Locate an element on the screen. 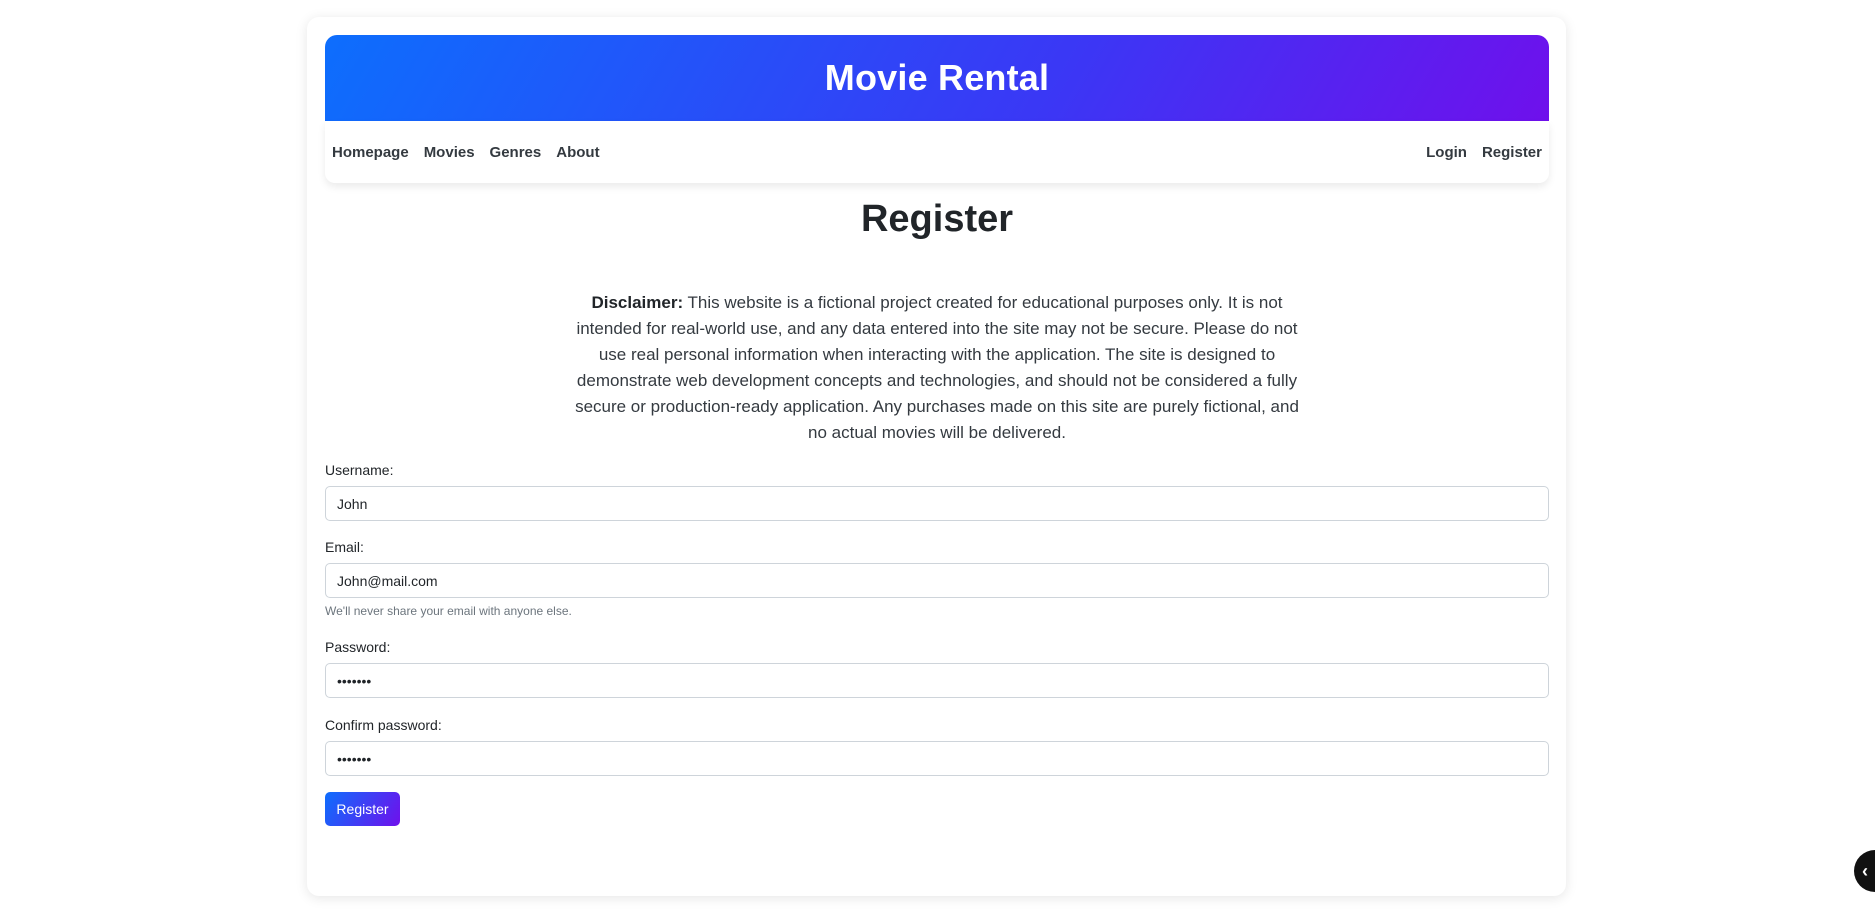  nav-link-genres: Genres is located at coordinates (516, 152).